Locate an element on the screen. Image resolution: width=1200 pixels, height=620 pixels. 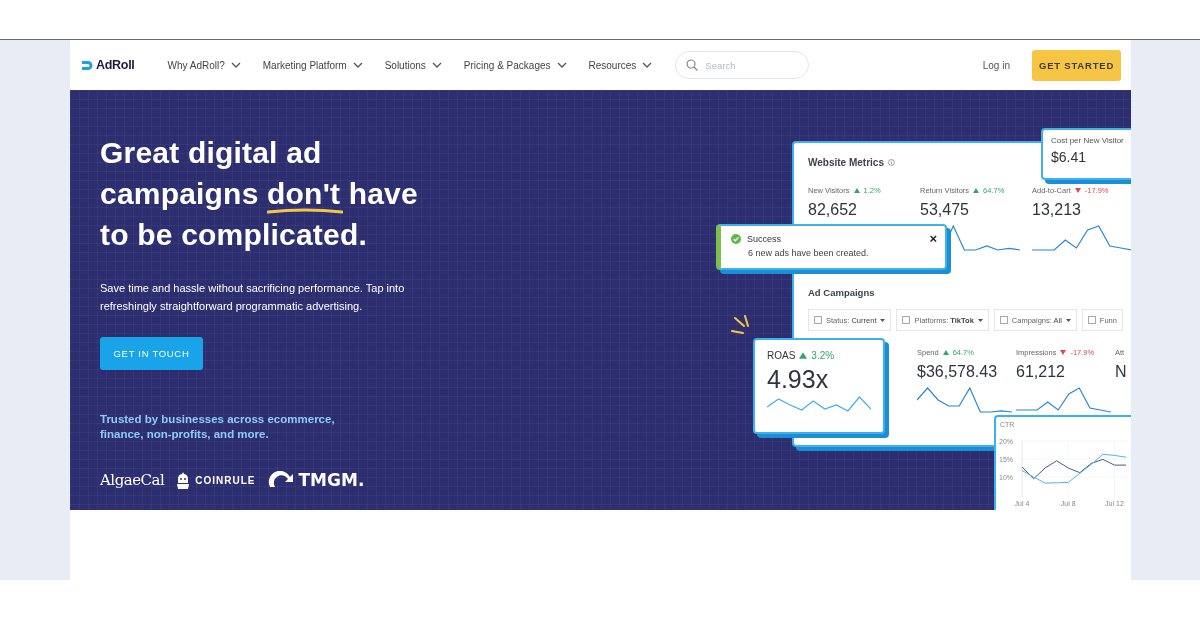
check-circle-icon is located at coordinates (736, 239).